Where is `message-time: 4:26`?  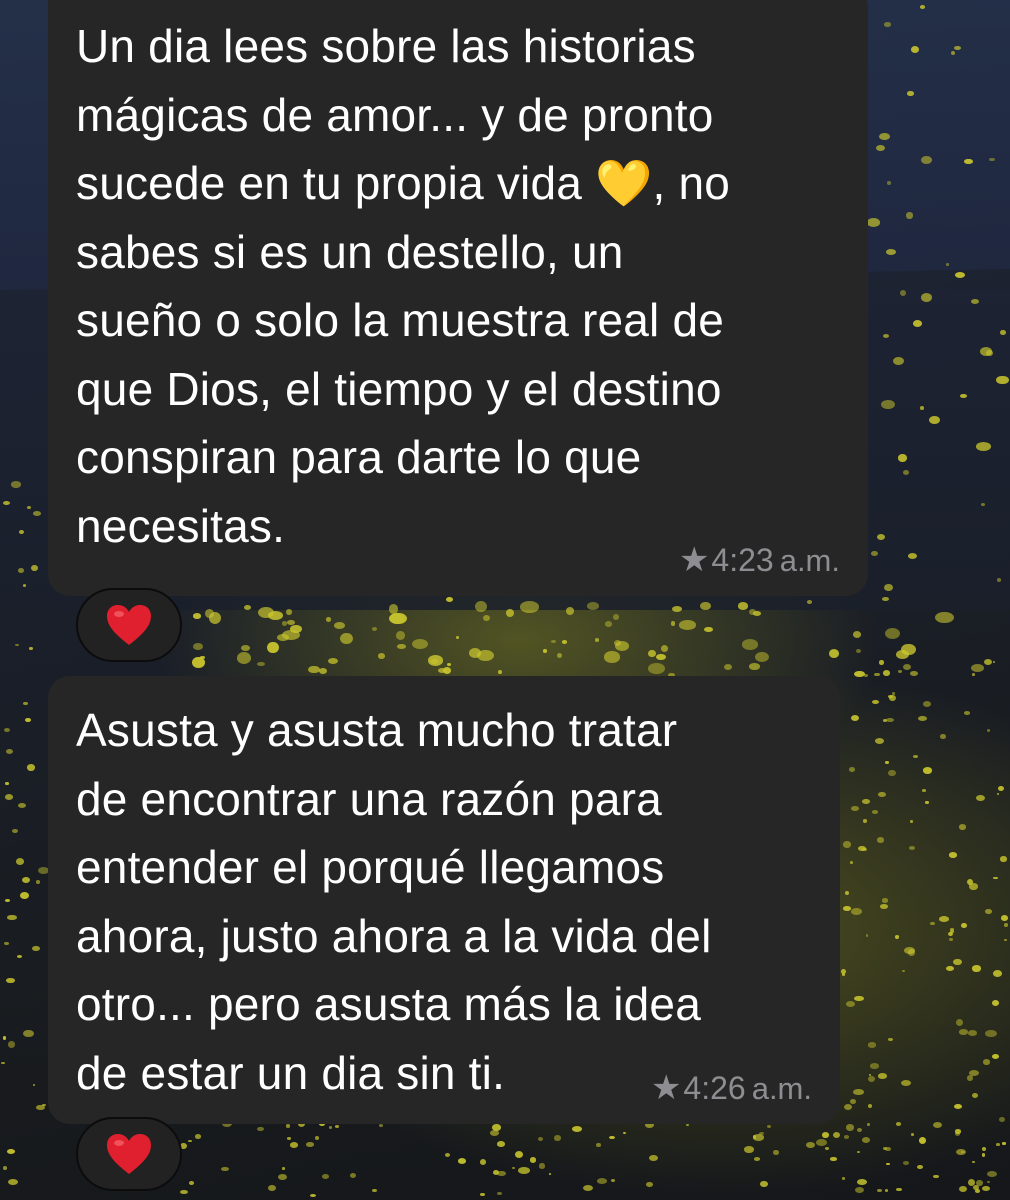 message-time: 4:26 is located at coordinates (714, 1088).